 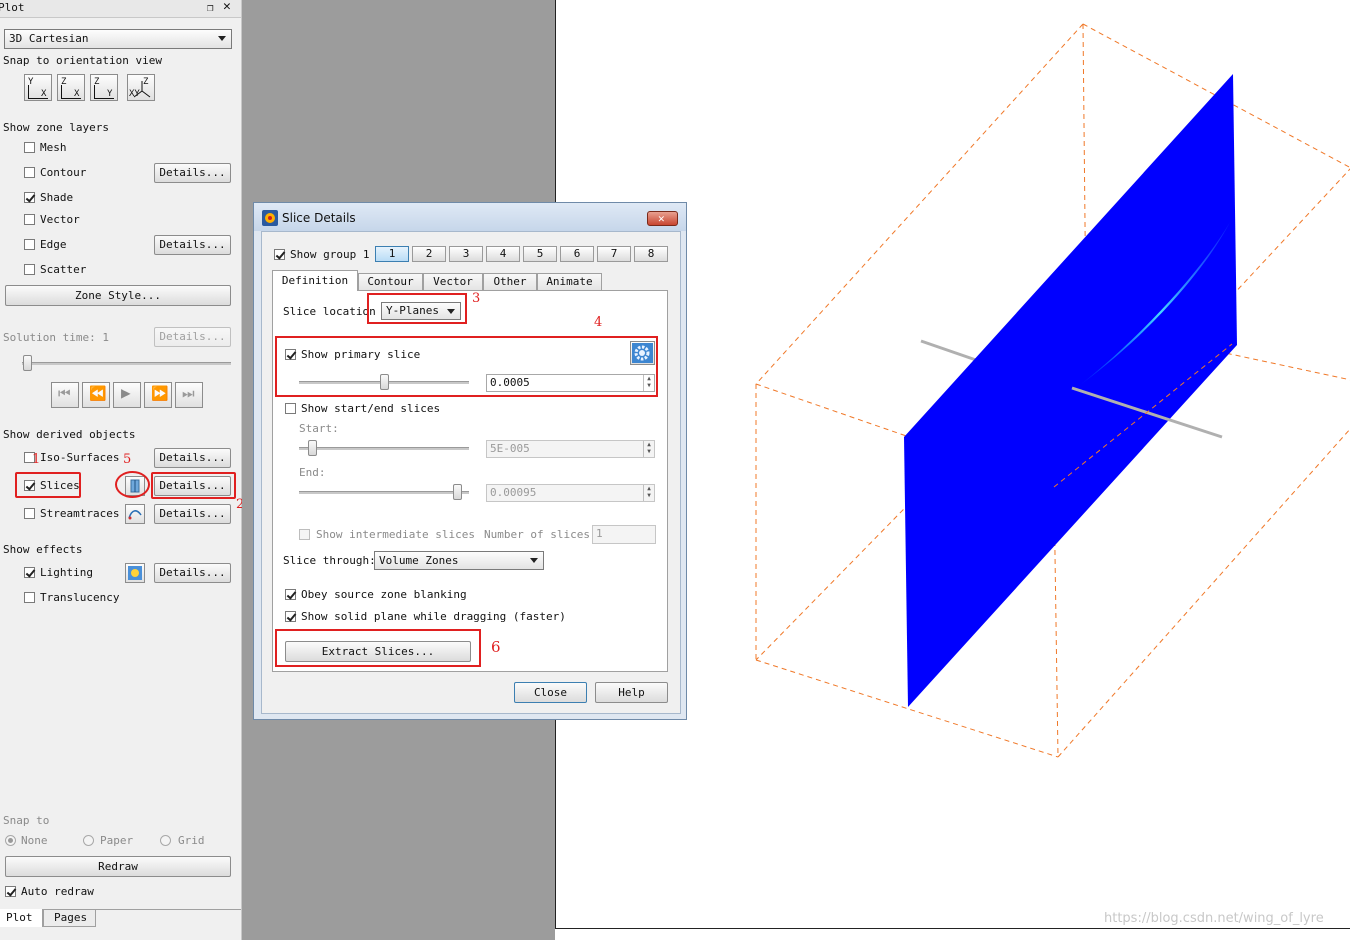 What do you see at coordinates (371, 408) in the screenshot?
I see `show-start-end-label: Show start/end slices` at bounding box center [371, 408].